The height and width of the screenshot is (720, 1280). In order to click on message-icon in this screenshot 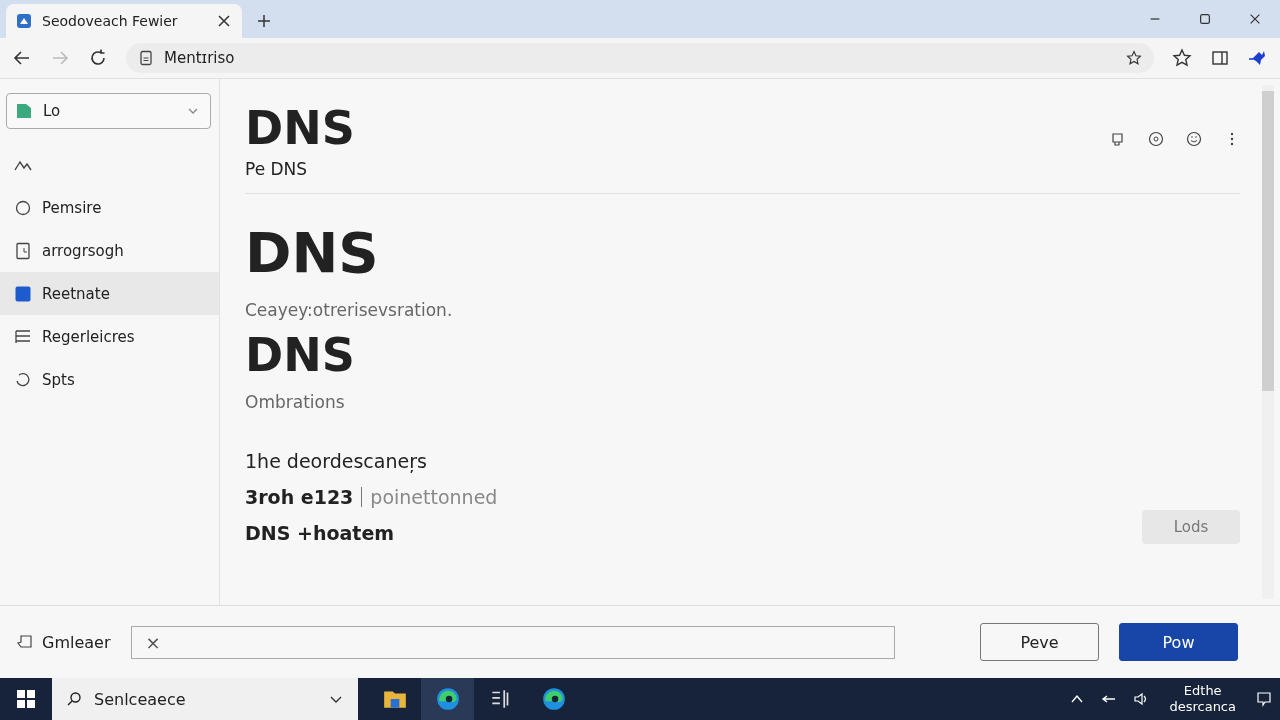, I will do `click(25, 642)`.